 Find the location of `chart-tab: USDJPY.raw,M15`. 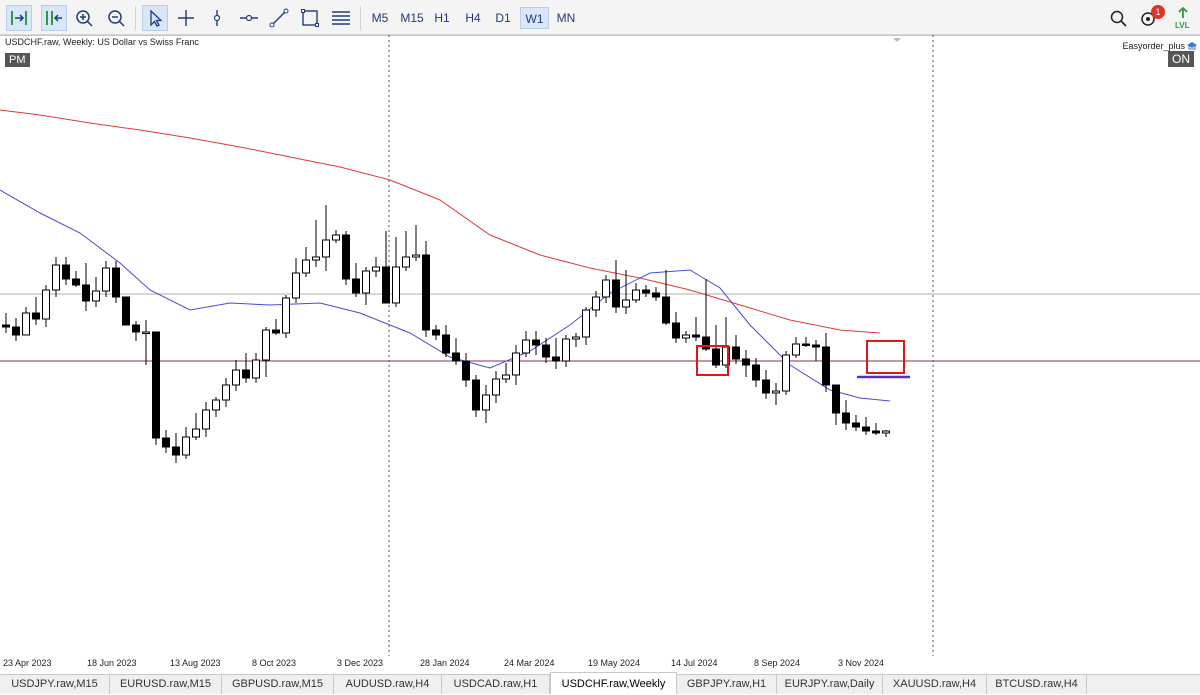

chart-tab: USDJPY.raw,M15 is located at coordinates (55, 684).